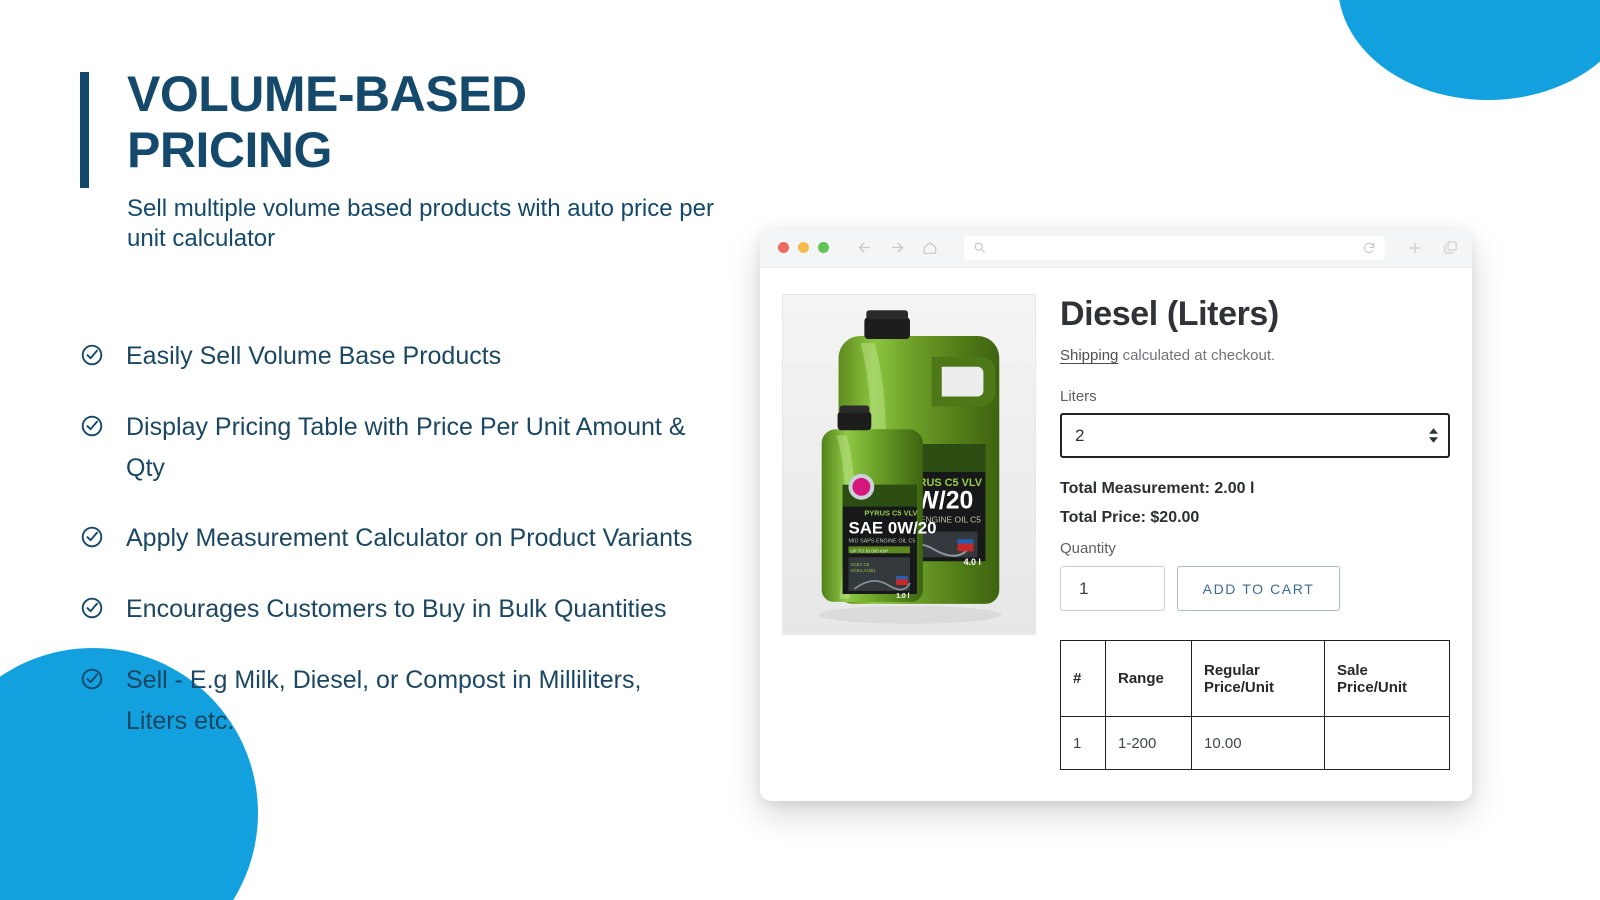  I want to click on add-to-cart-button: ADD TO CART, so click(1258, 589).